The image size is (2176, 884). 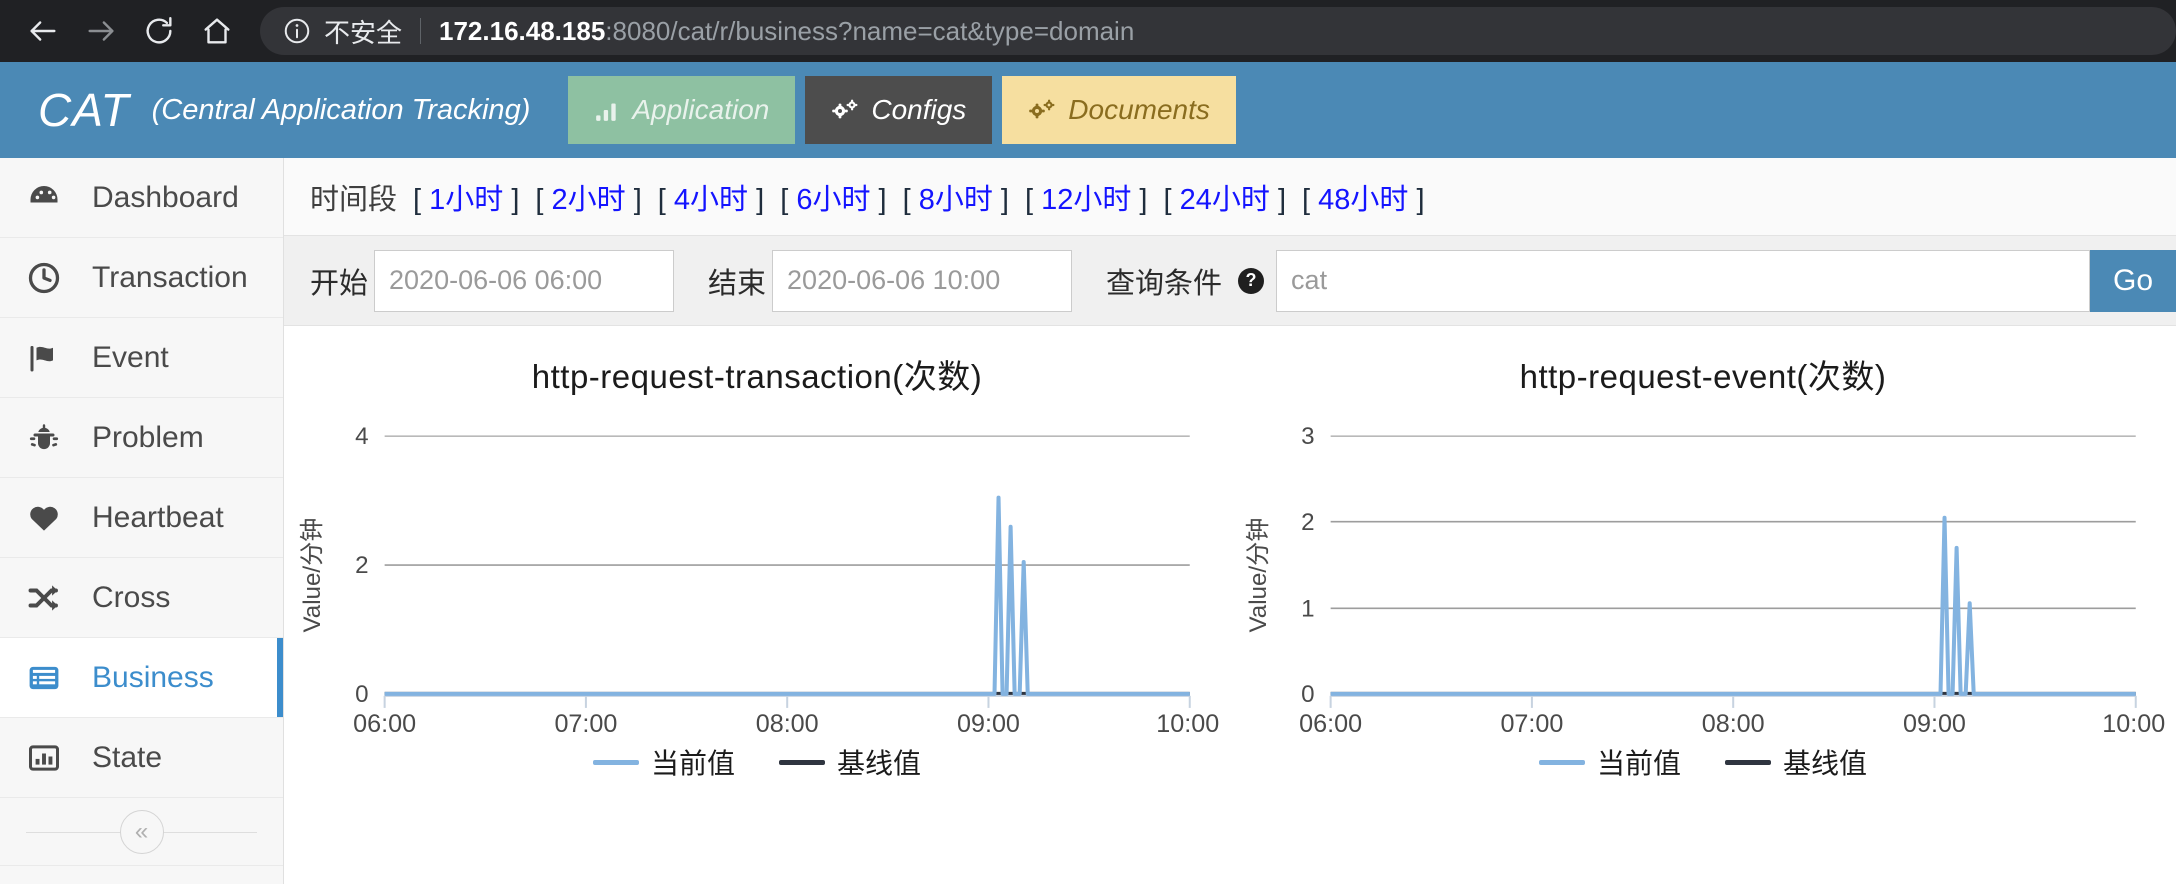 What do you see at coordinates (361, 436) in the screenshot?
I see `y-tick-label: 4` at bounding box center [361, 436].